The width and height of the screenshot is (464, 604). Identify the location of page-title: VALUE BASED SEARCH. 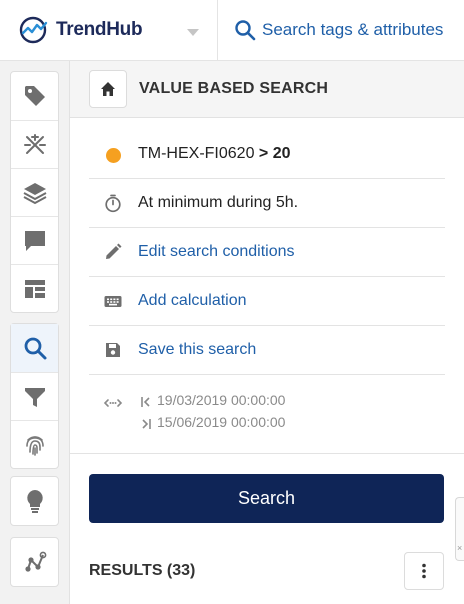
(234, 88).